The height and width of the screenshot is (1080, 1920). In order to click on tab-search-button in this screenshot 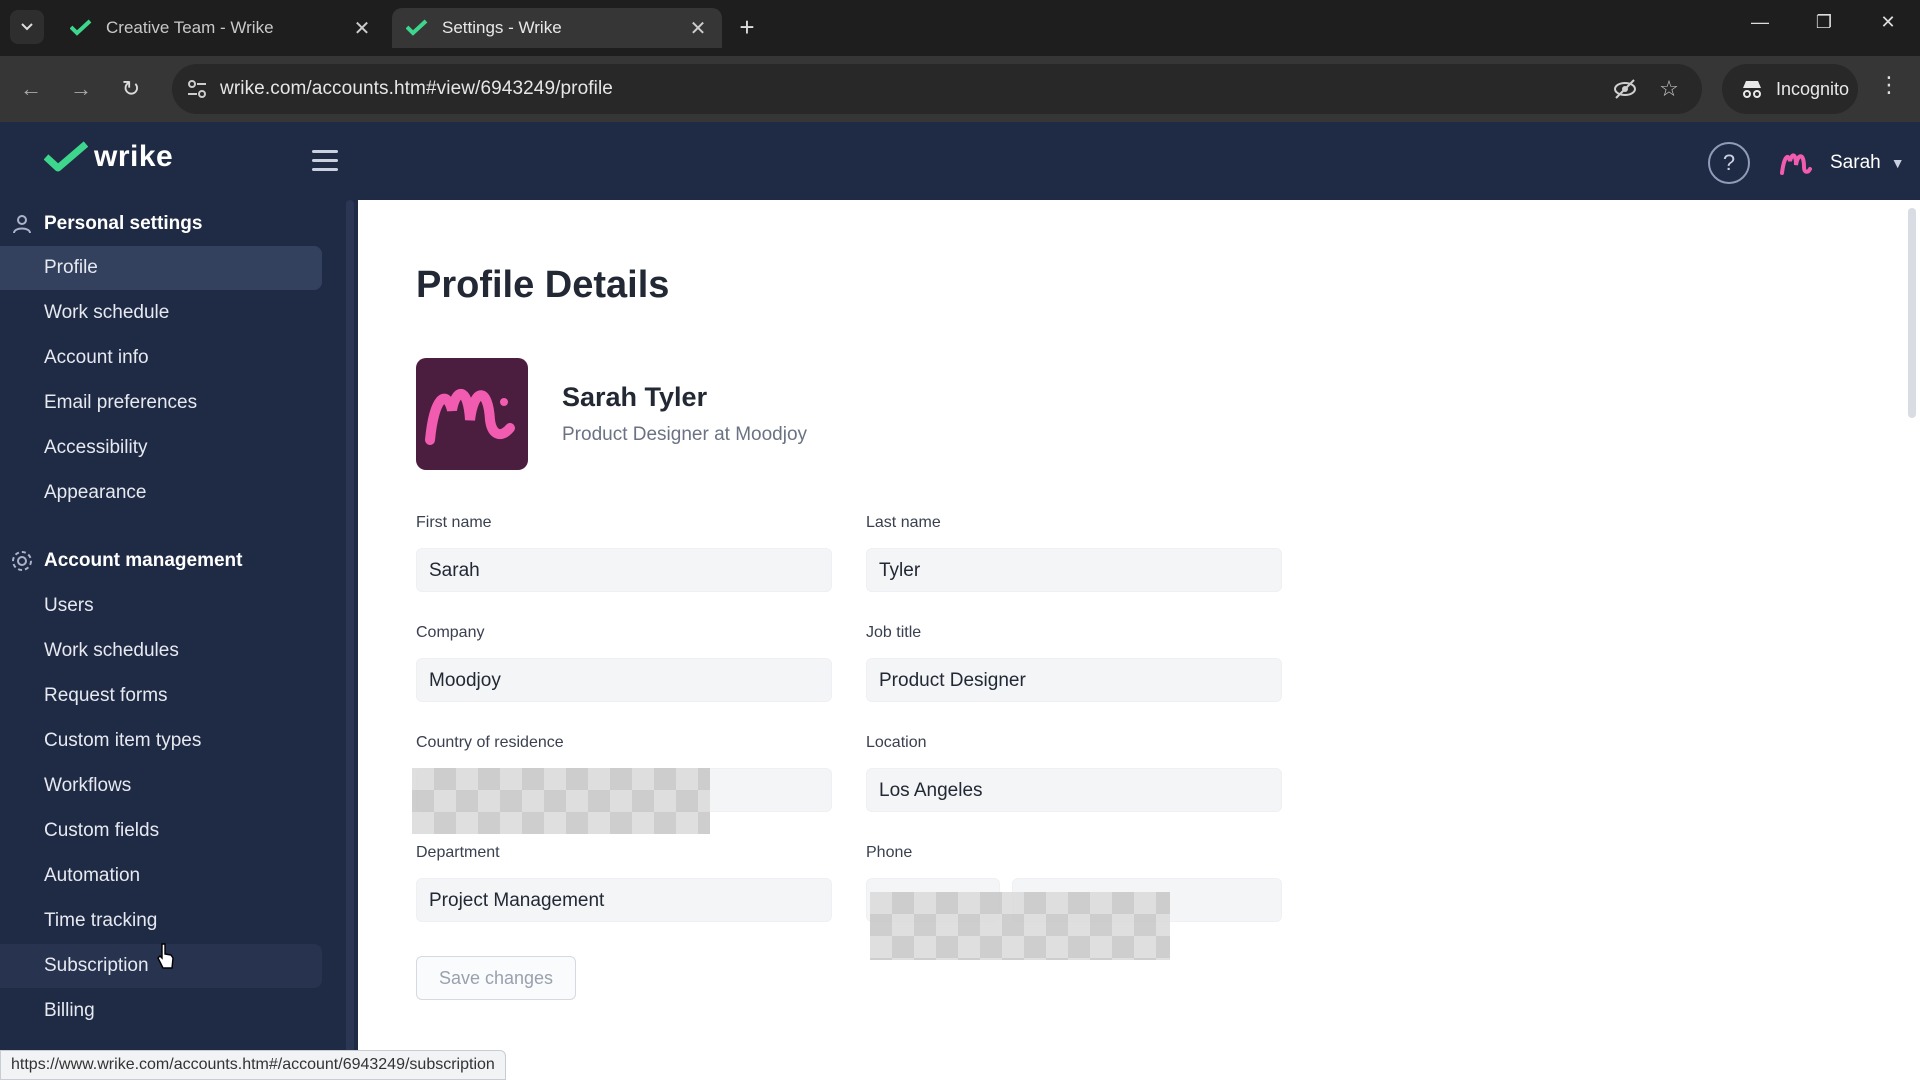, I will do `click(27, 27)`.